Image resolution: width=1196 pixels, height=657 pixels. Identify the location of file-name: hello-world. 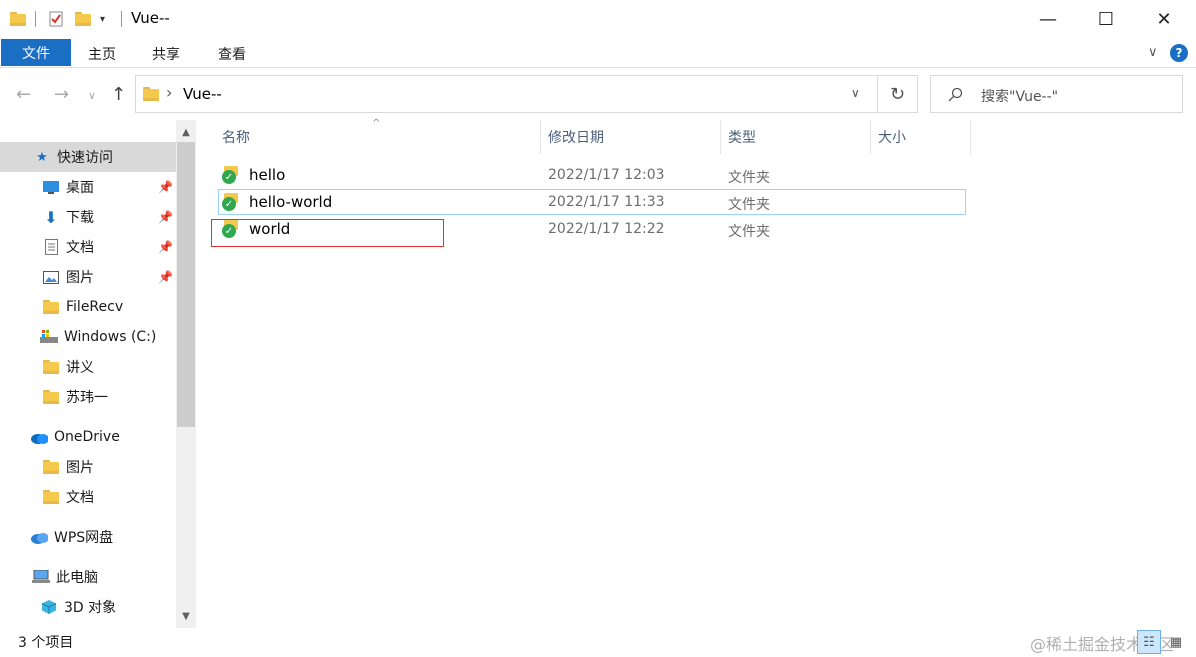
(290, 202).